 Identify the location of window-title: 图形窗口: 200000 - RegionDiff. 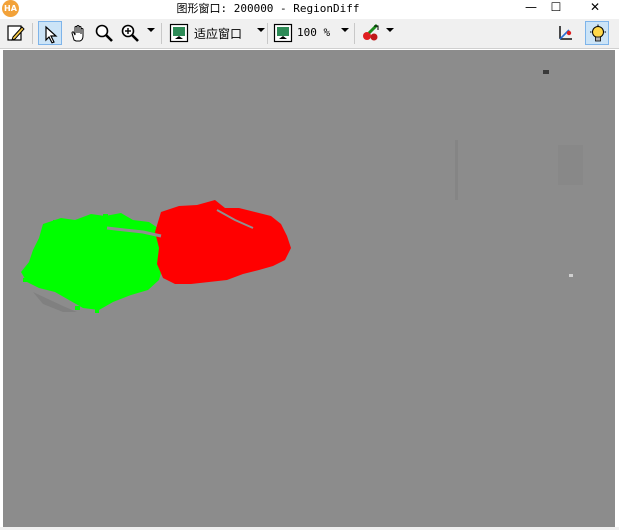
(268, 8).